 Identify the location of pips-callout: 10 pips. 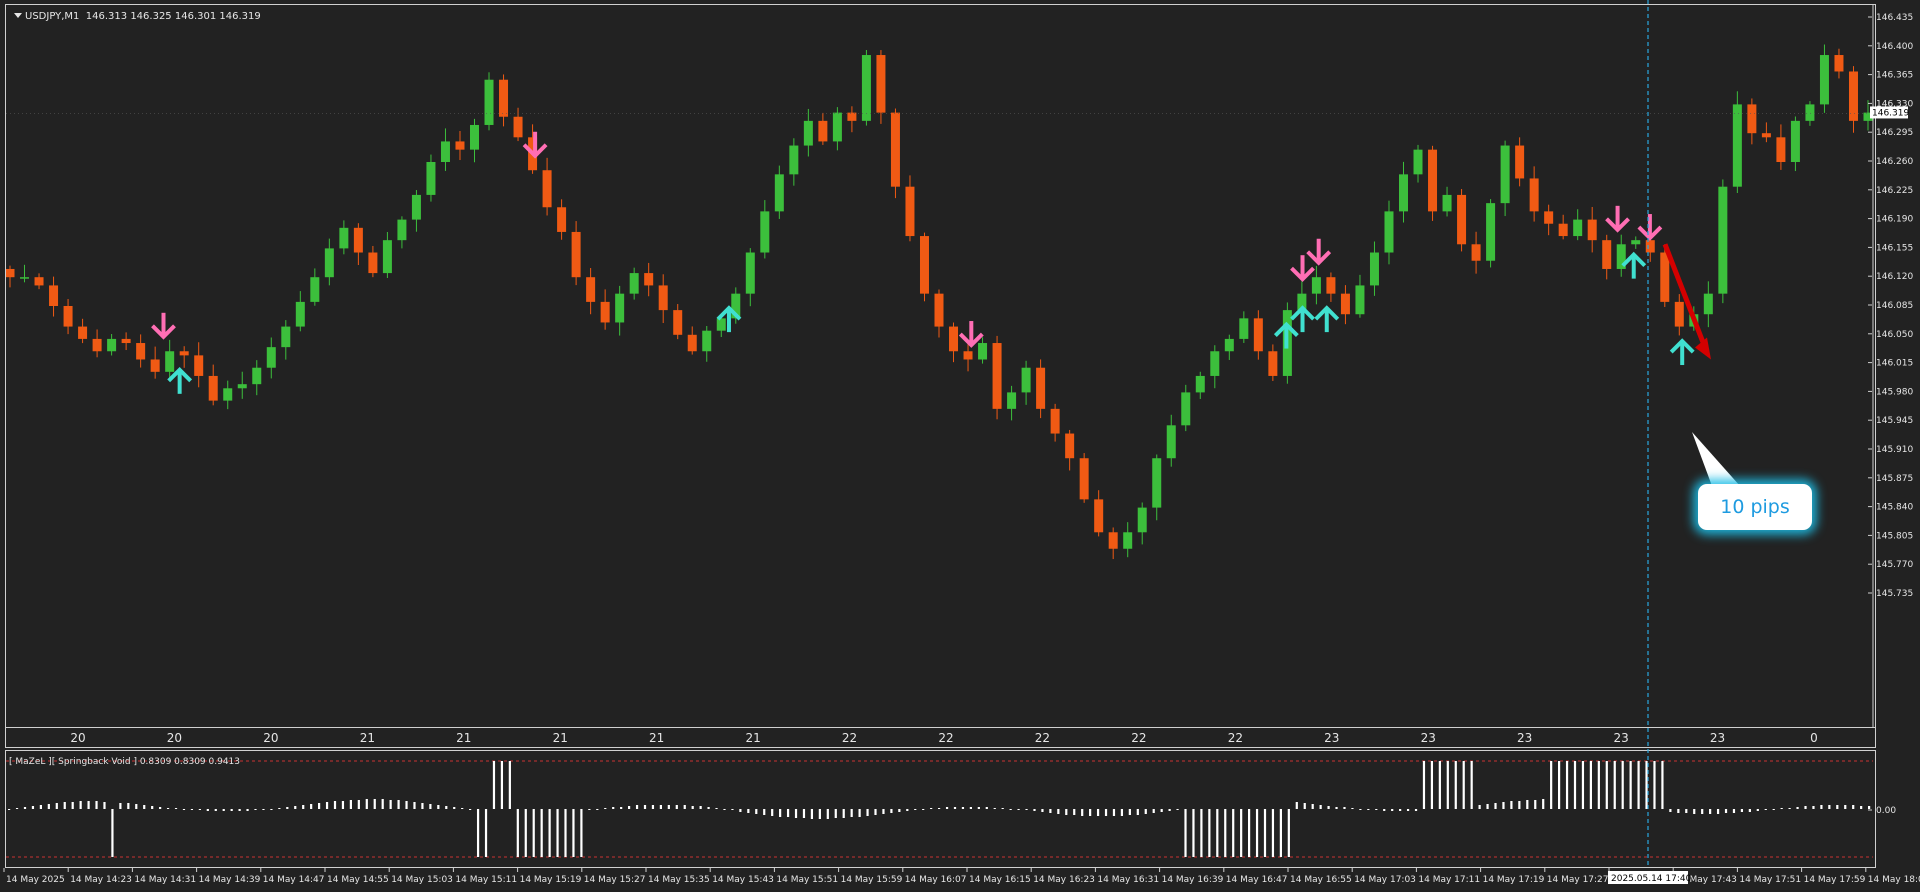
(1755, 507).